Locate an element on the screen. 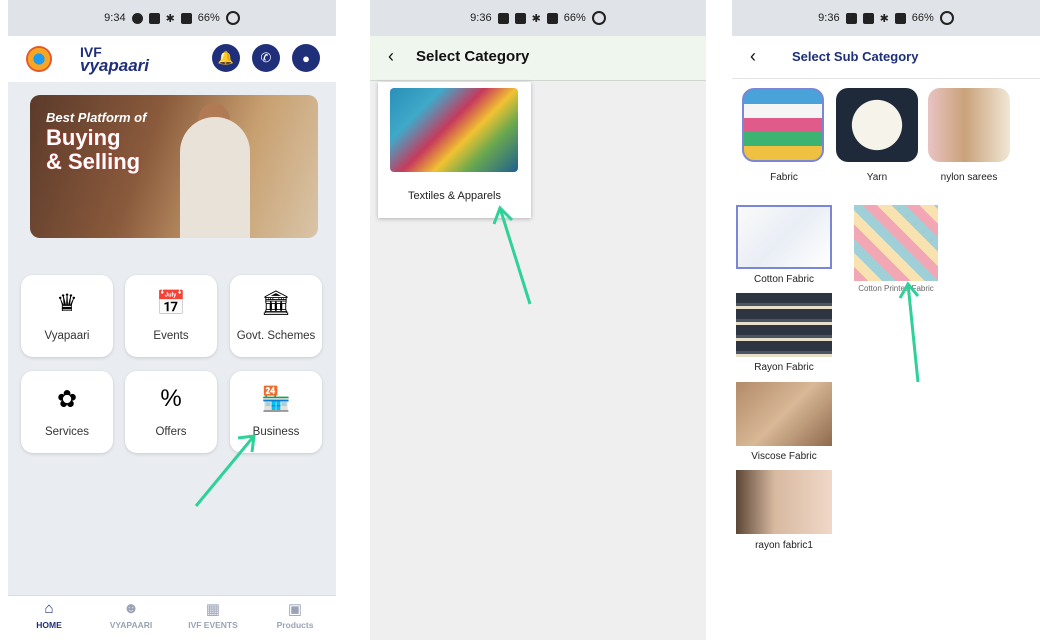 This screenshot has height=640, width=1040. app-header: IVF vyapaari 🔔 ✆ ● is located at coordinates (172, 59).